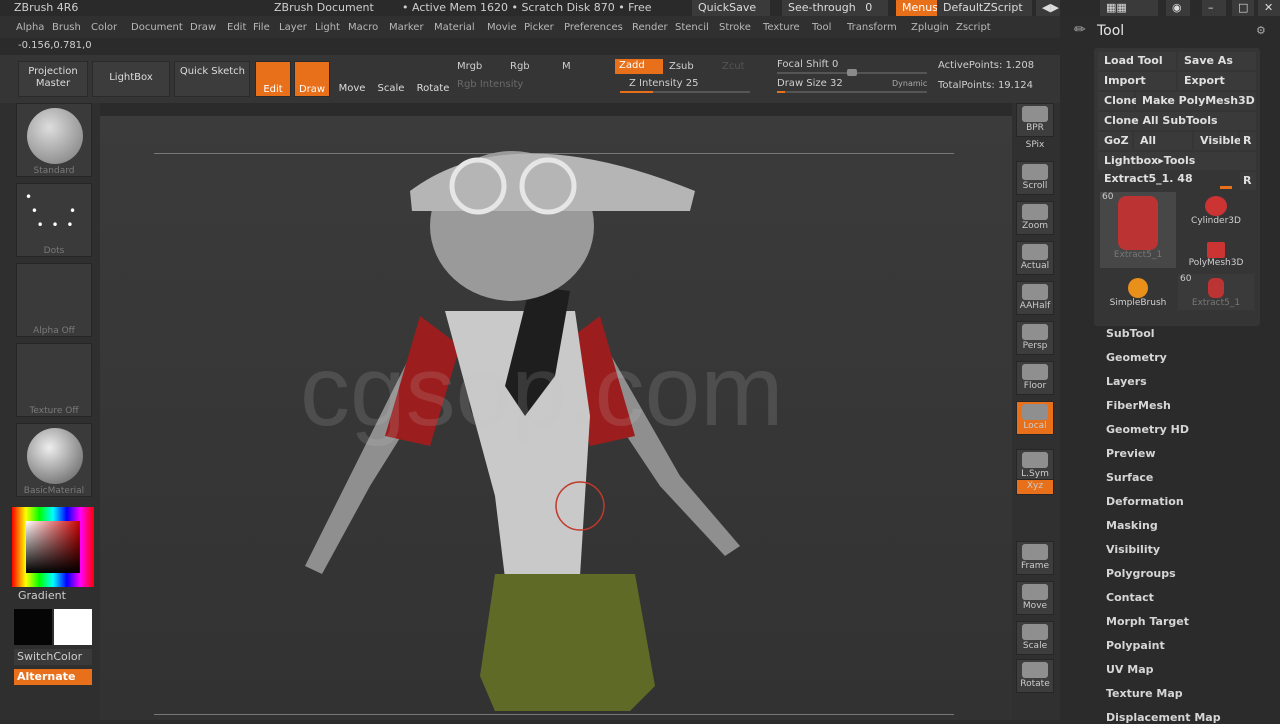 This screenshot has width=1280, height=724. What do you see at coordinates (821, 27) in the screenshot?
I see `menu-tool: Tool` at bounding box center [821, 27].